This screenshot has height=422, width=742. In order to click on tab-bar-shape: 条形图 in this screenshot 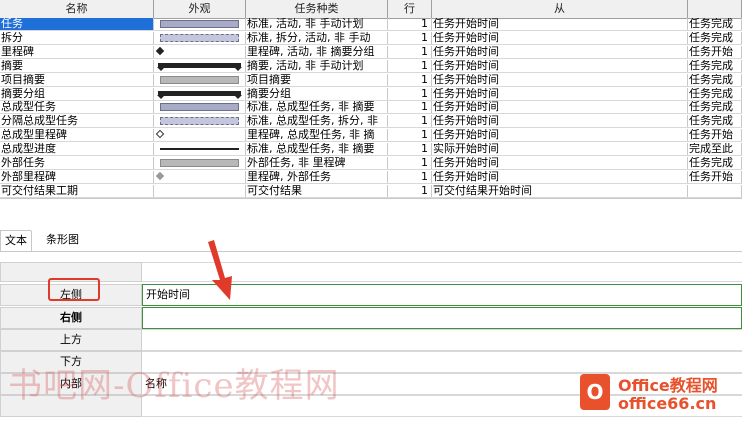, I will do `click(62, 240)`.